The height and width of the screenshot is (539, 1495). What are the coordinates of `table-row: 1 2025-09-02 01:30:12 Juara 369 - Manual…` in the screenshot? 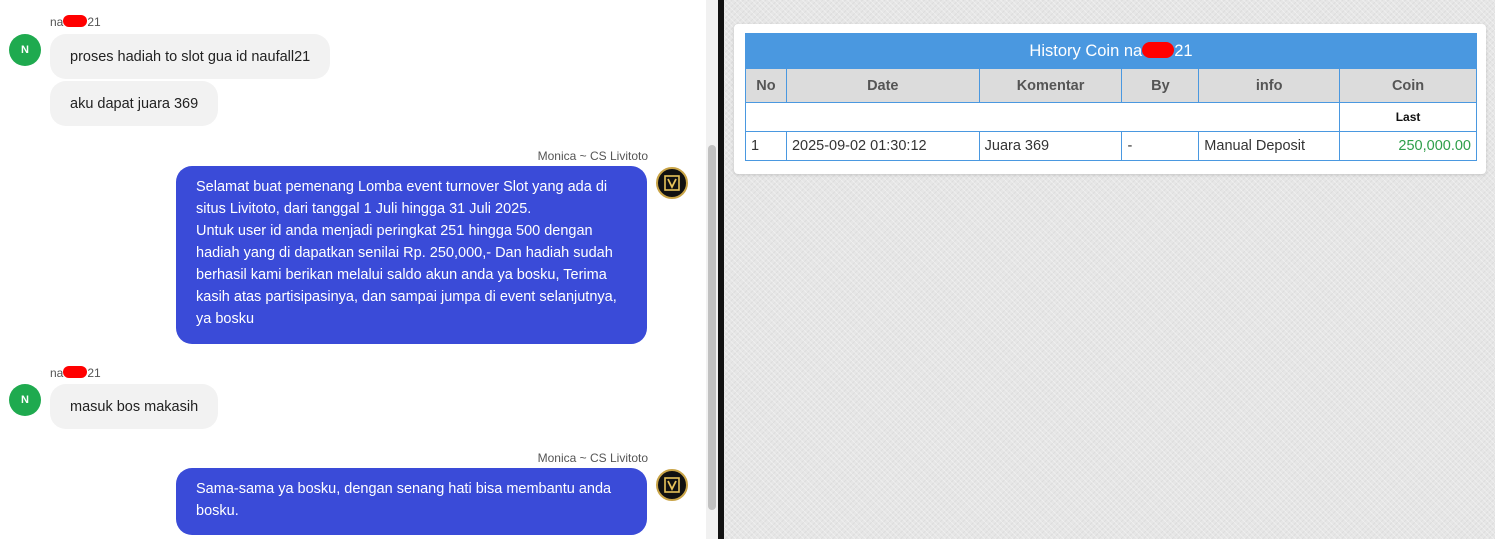 It's located at (1111, 146).